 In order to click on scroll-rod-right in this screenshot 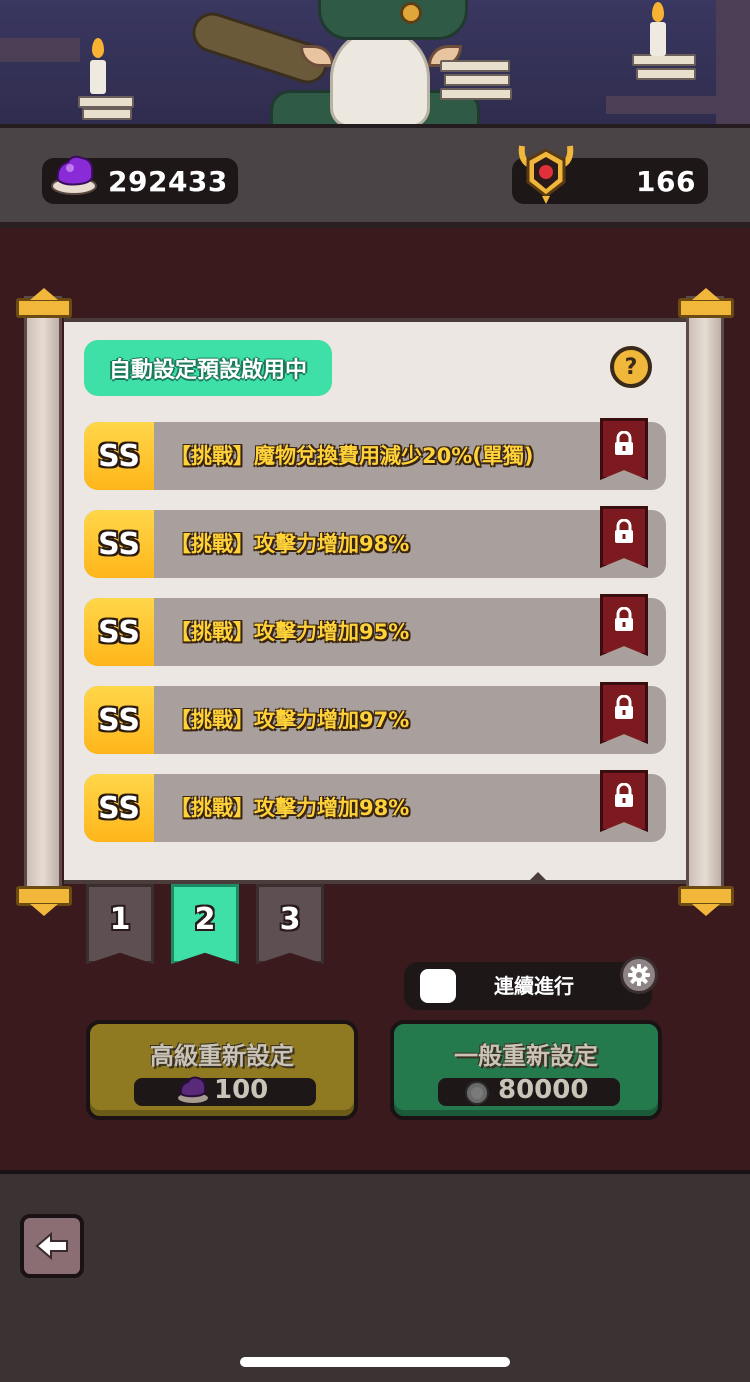, I will do `click(705, 595)`.